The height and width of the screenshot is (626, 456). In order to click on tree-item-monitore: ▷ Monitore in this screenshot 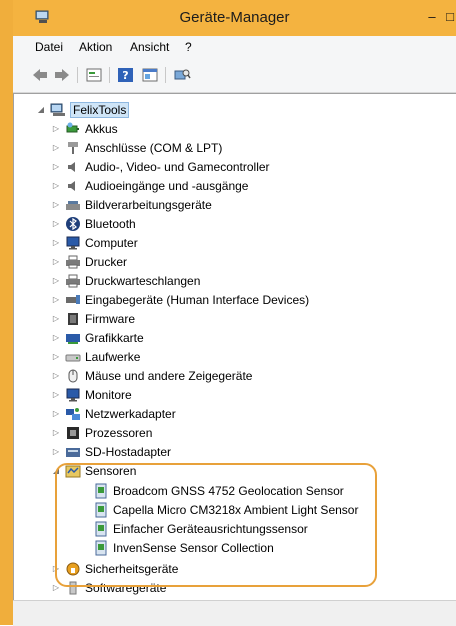, I will do `click(91, 394)`.